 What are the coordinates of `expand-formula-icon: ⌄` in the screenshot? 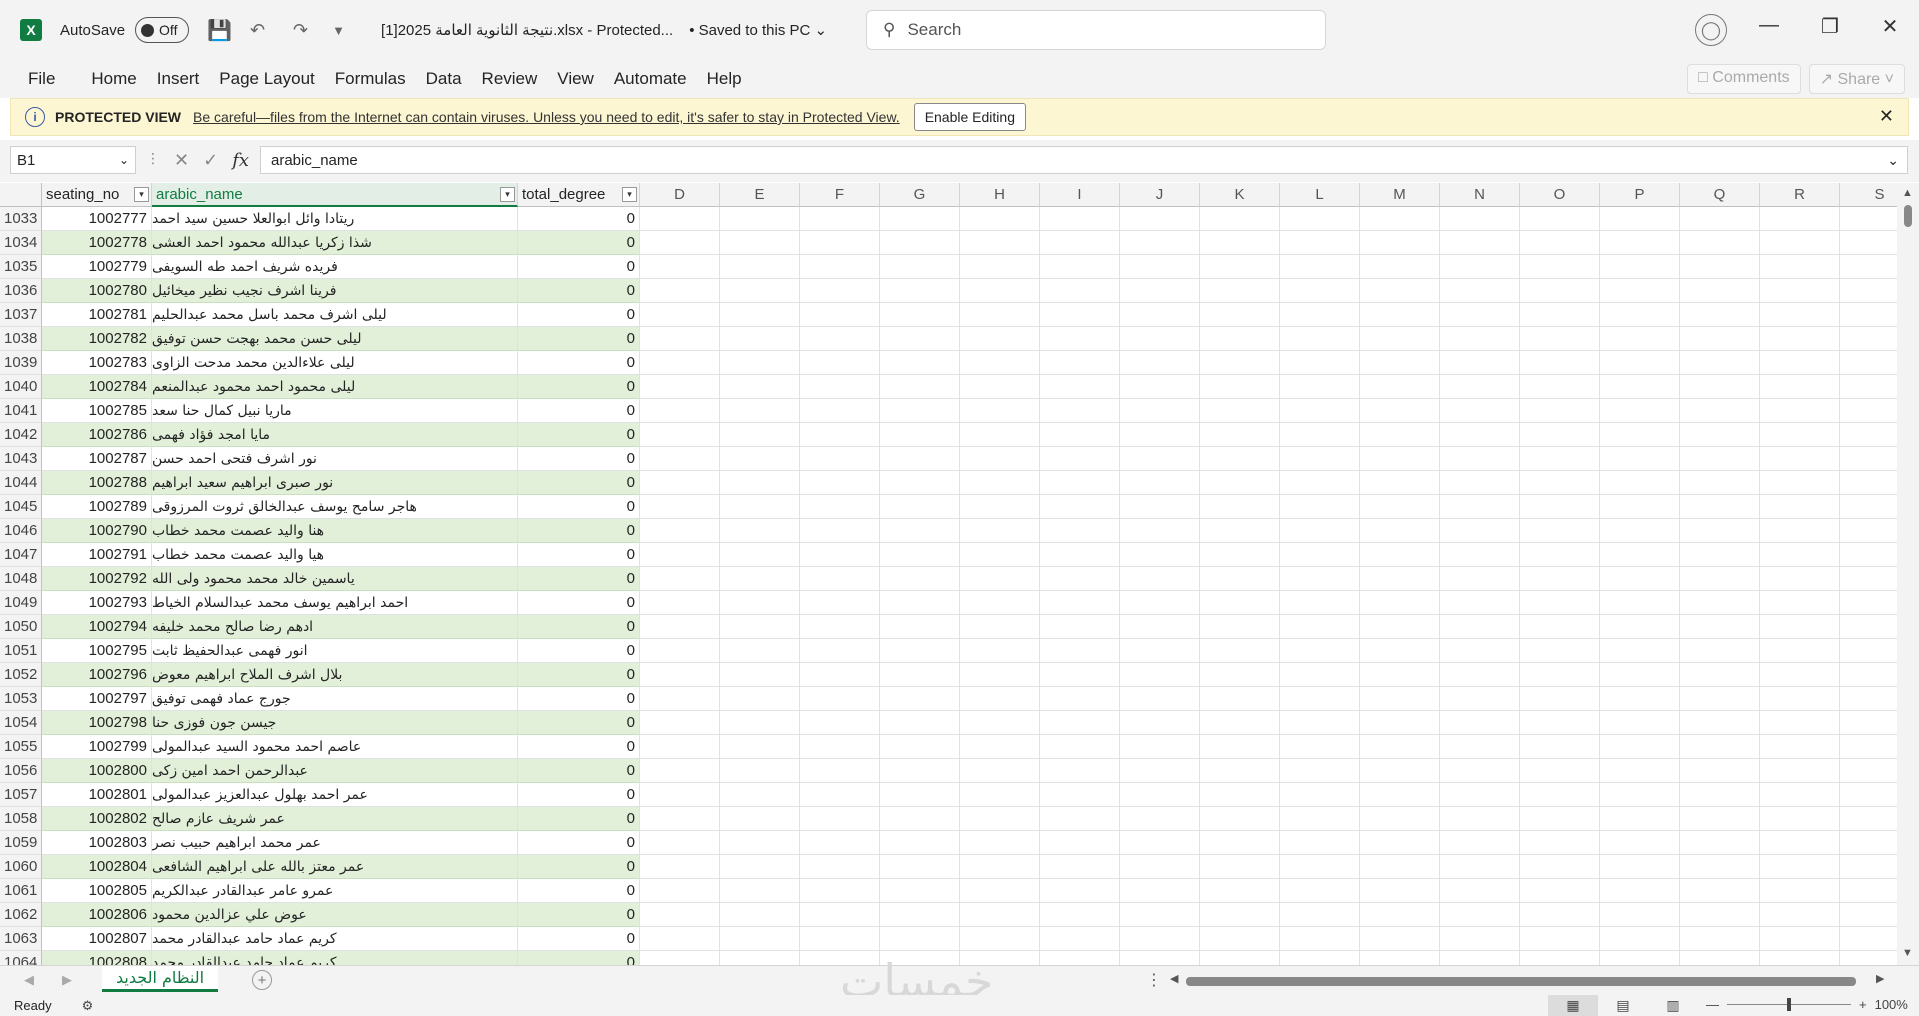 It's located at (1893, 160).